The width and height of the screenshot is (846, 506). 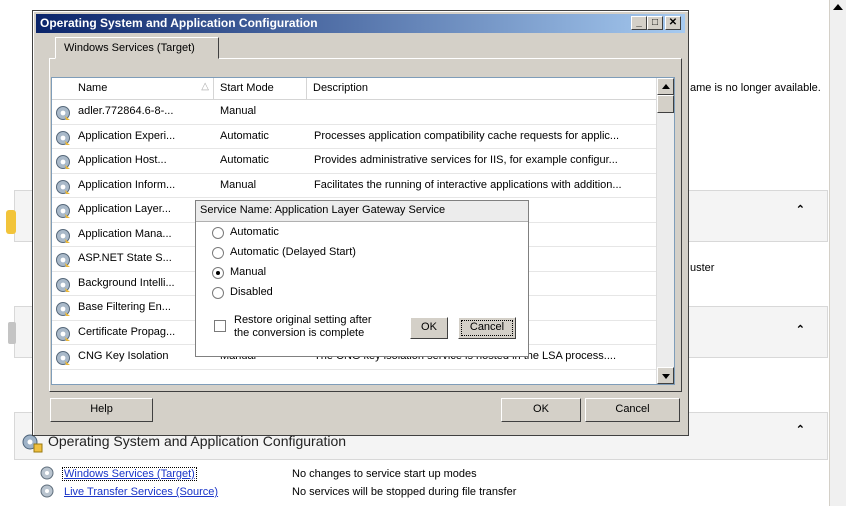 What do you see at coordinates (541, 410) in the screenshot?
I see `ok-button: OK` at bounding box center [541, 410].